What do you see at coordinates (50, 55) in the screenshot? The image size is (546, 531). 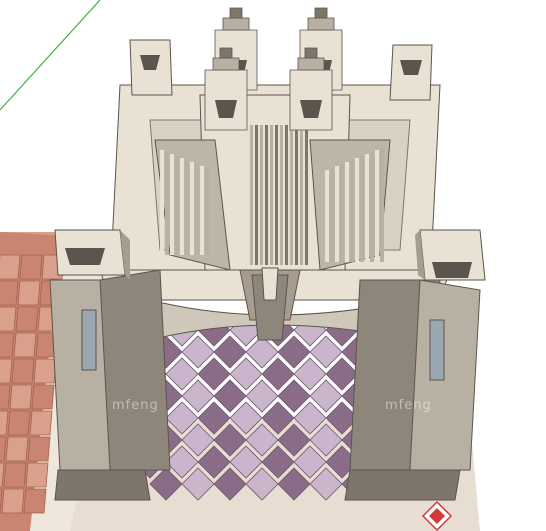 I see `green-axis-line` at bounding box center [50, 55].